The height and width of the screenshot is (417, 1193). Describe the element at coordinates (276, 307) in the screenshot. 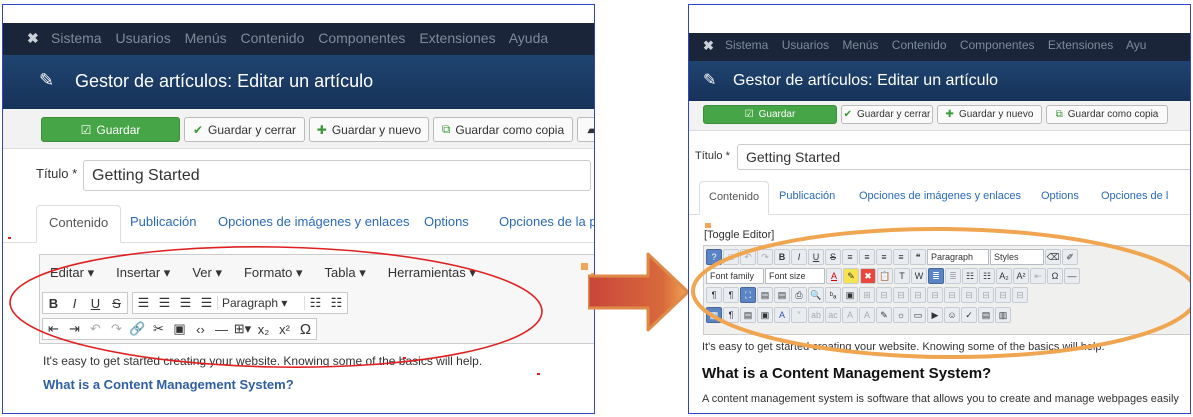

I see `red-ellipse-annotation` at that location.